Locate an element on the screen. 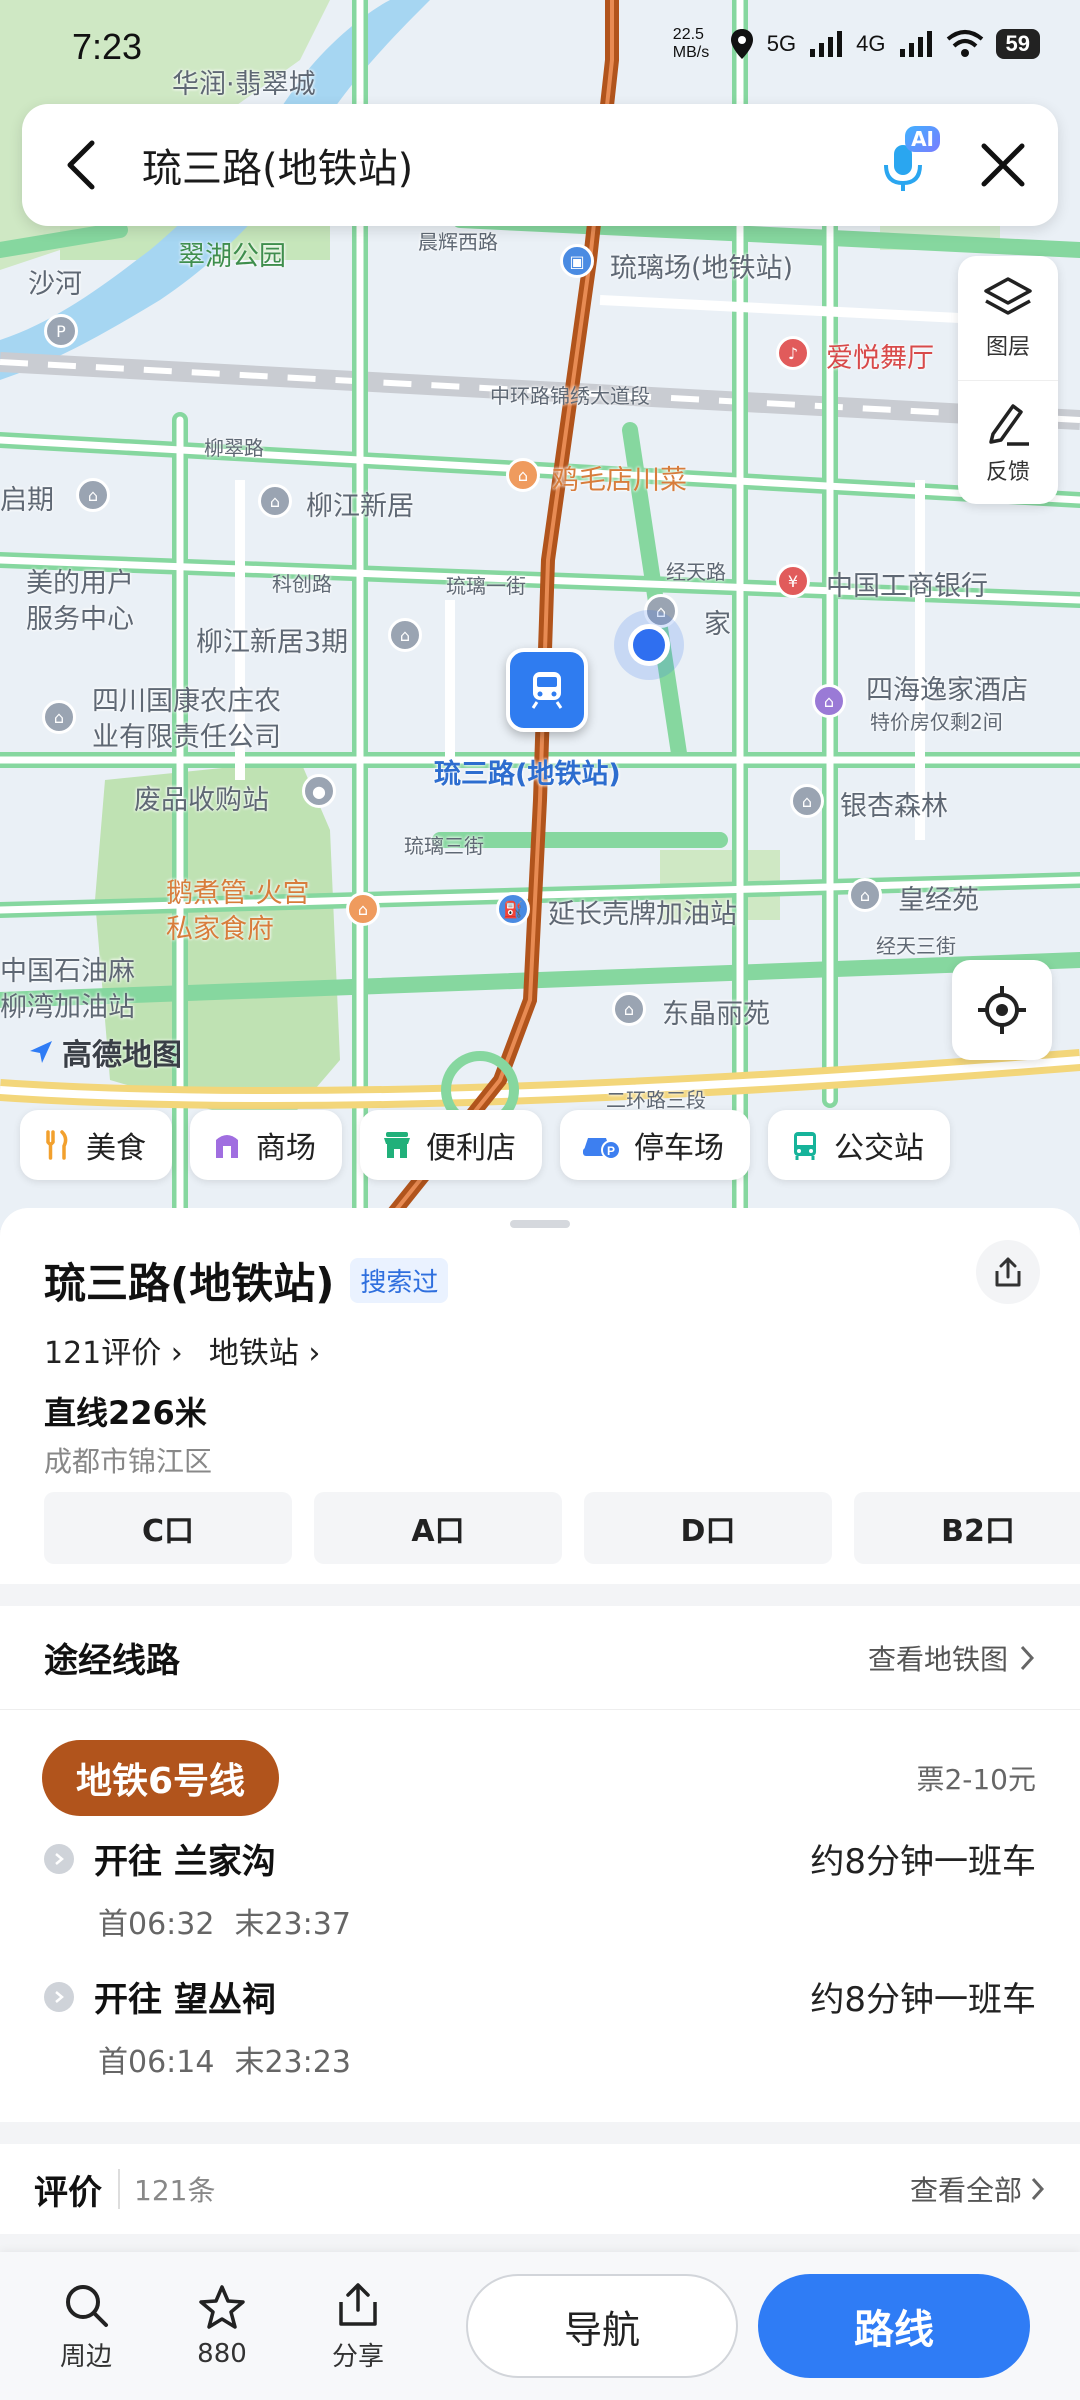 This screenshot has height=2400, width=1080. recycle-poi-icon: ● is located at coordinates (319, 791).